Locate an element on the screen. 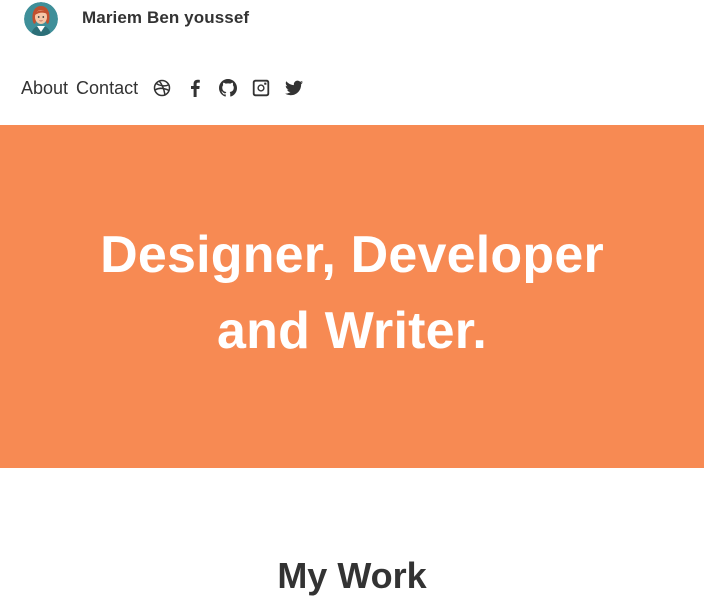  nav-link-contact: Contact is located at coordinates (107, 88).